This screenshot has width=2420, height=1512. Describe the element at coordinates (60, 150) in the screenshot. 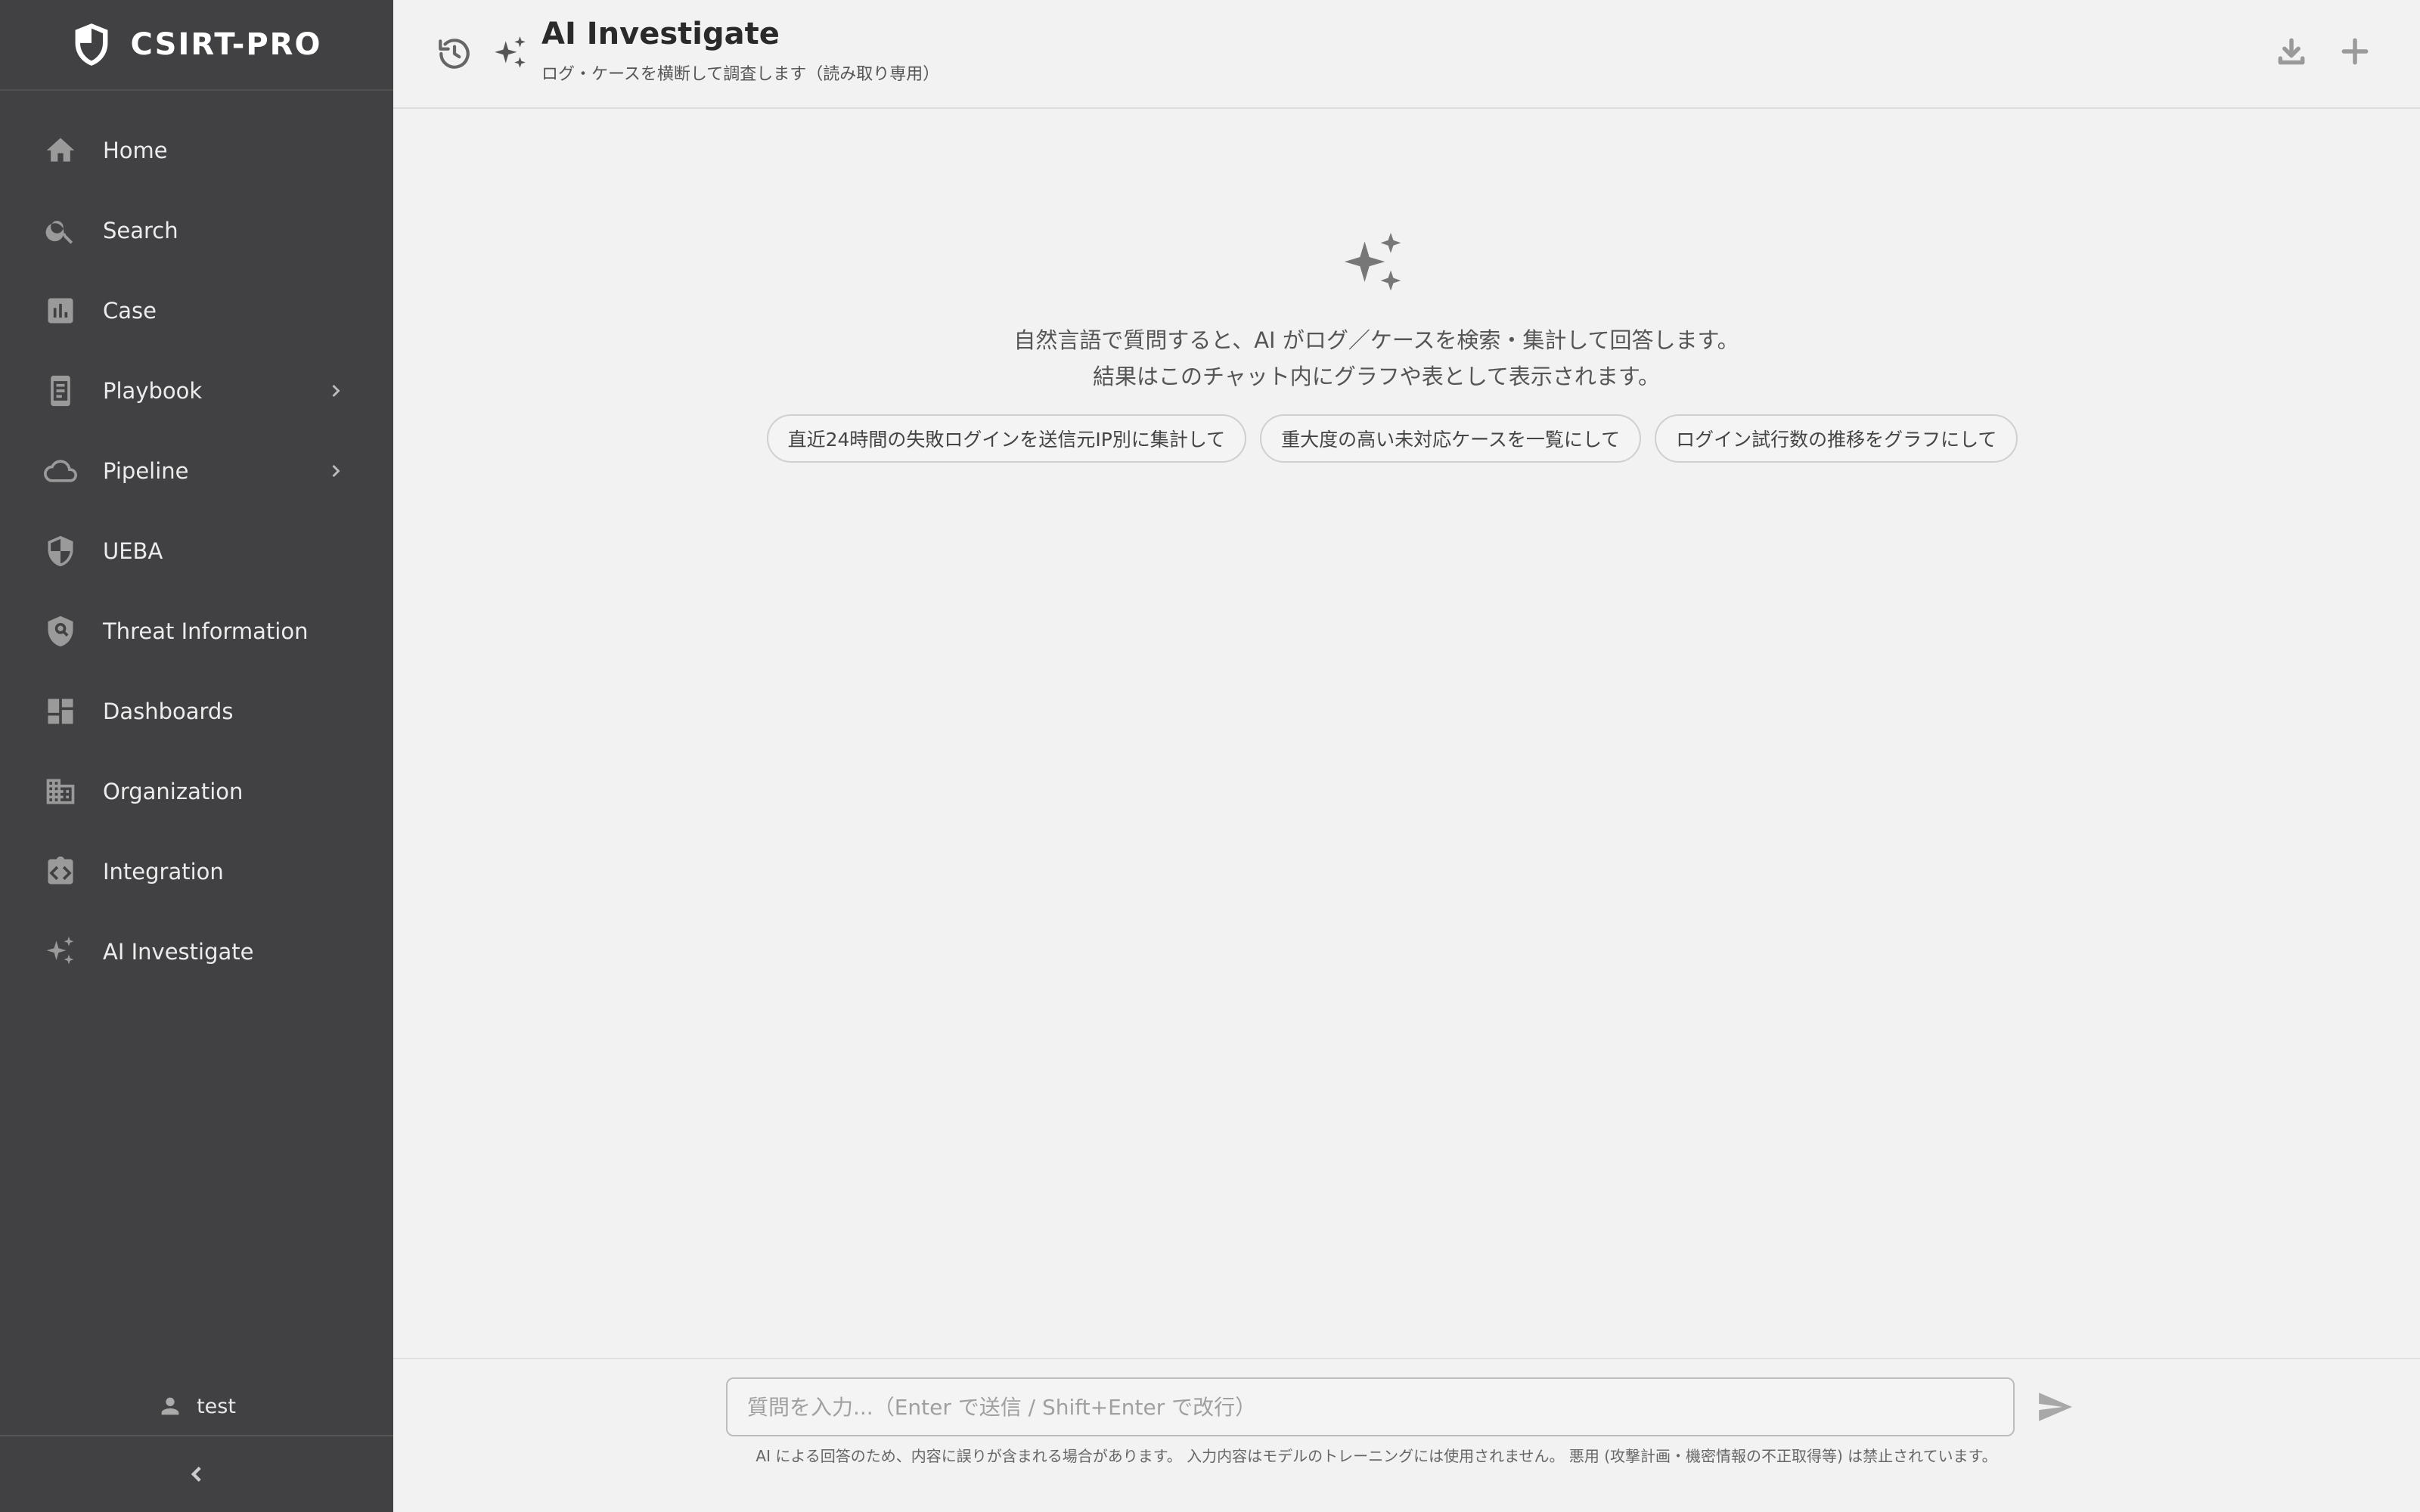

I see `home-icon` at that location.